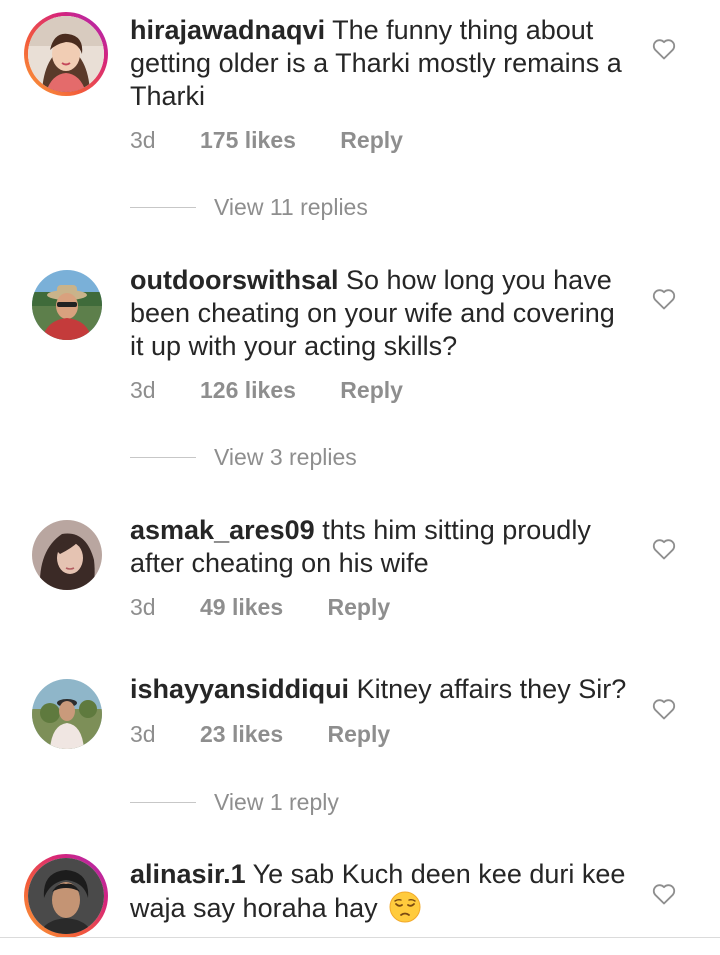  I want to click on comment-username: hirajawadnaqvi, so click(227, 30).